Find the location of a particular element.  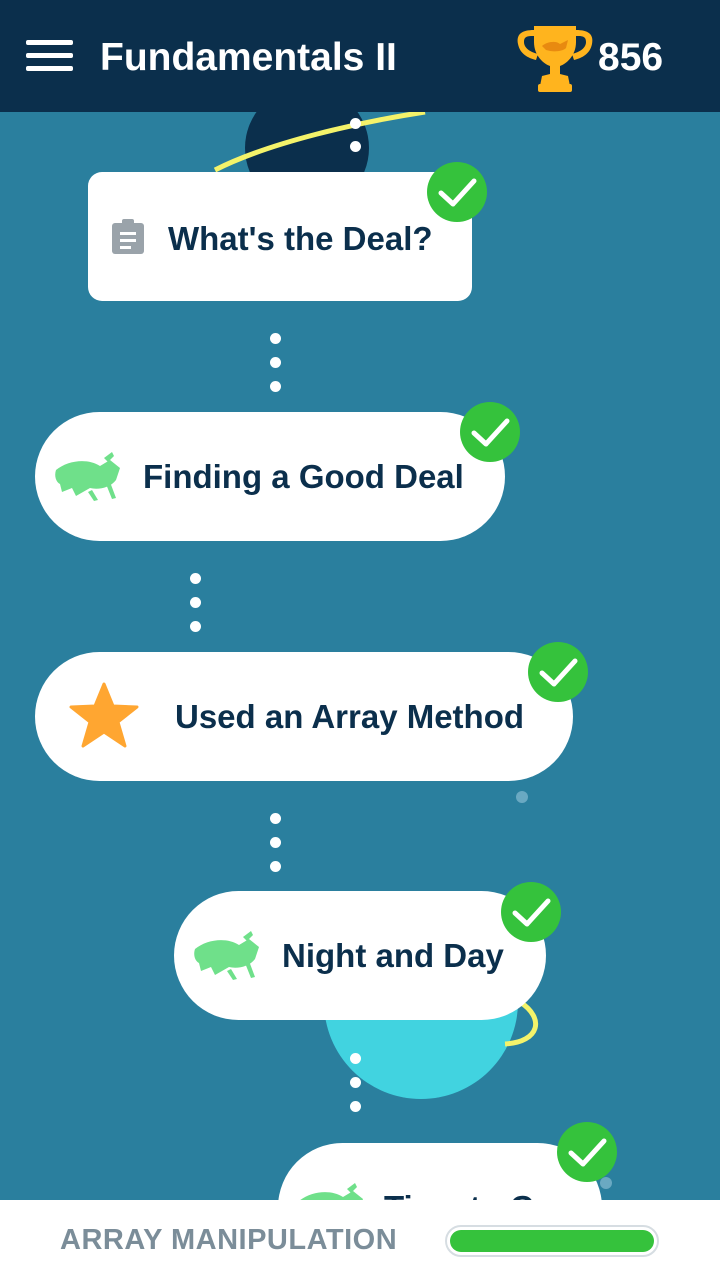

page-title: Fundamentals II is located at coordinates (248, 57).